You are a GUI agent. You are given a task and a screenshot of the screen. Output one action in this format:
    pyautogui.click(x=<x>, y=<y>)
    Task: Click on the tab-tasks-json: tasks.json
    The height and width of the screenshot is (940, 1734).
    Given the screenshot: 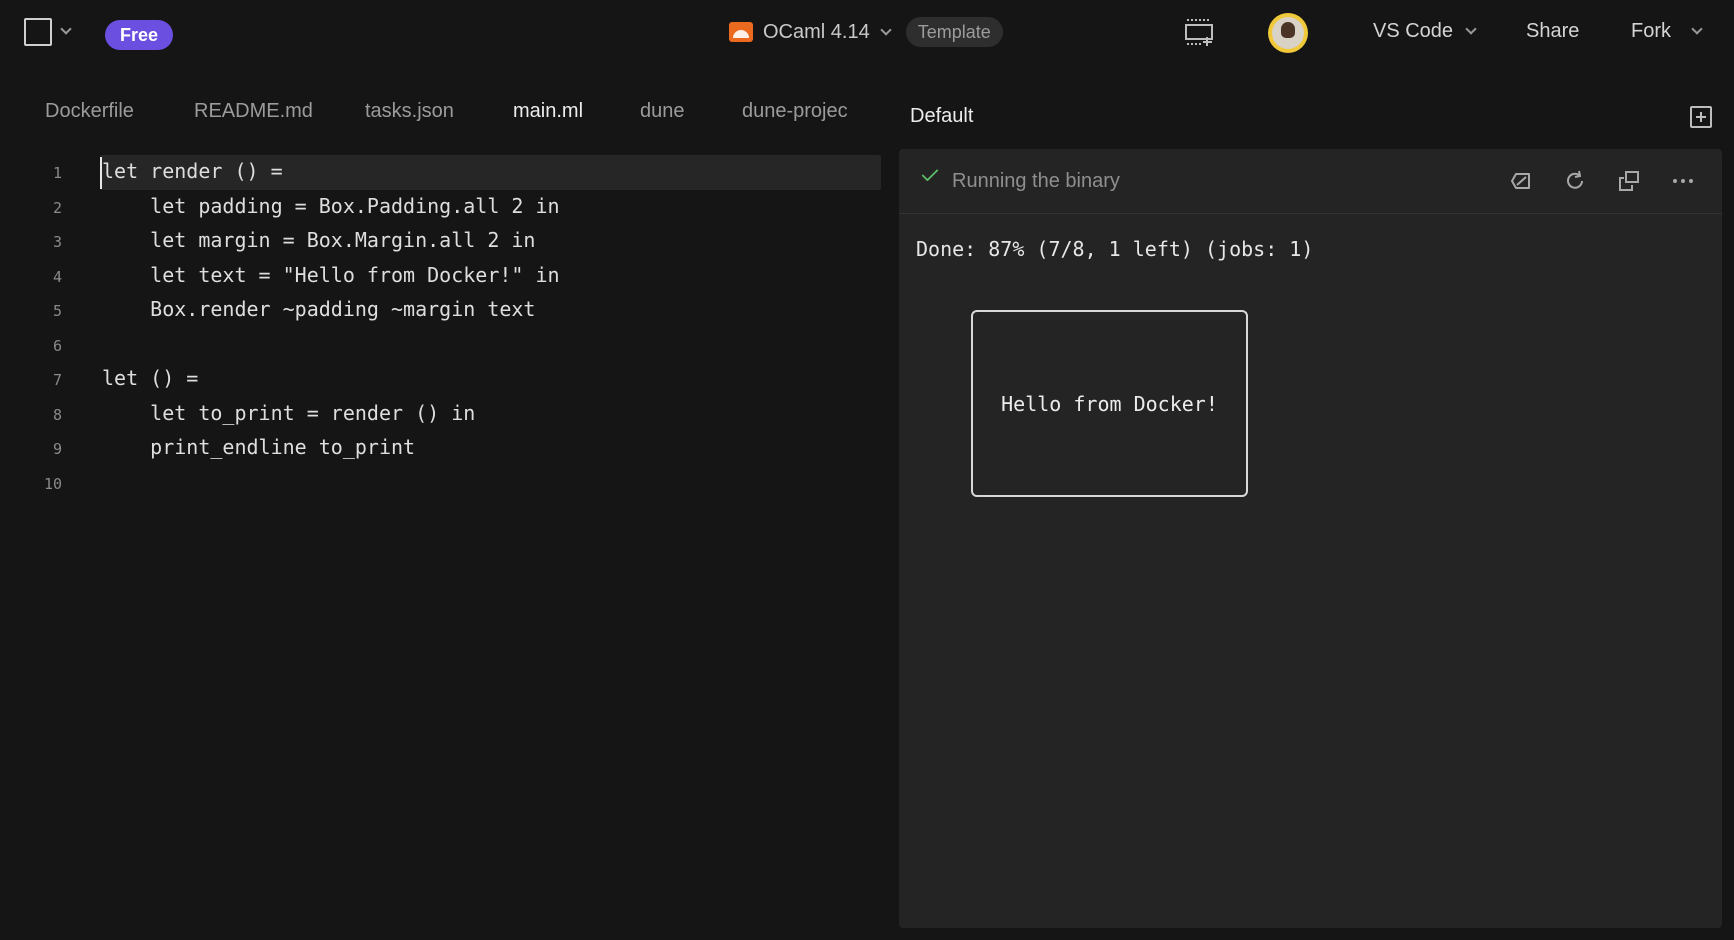 What is the action you would take?
    pyautogui.click(x=409, y=111)
    